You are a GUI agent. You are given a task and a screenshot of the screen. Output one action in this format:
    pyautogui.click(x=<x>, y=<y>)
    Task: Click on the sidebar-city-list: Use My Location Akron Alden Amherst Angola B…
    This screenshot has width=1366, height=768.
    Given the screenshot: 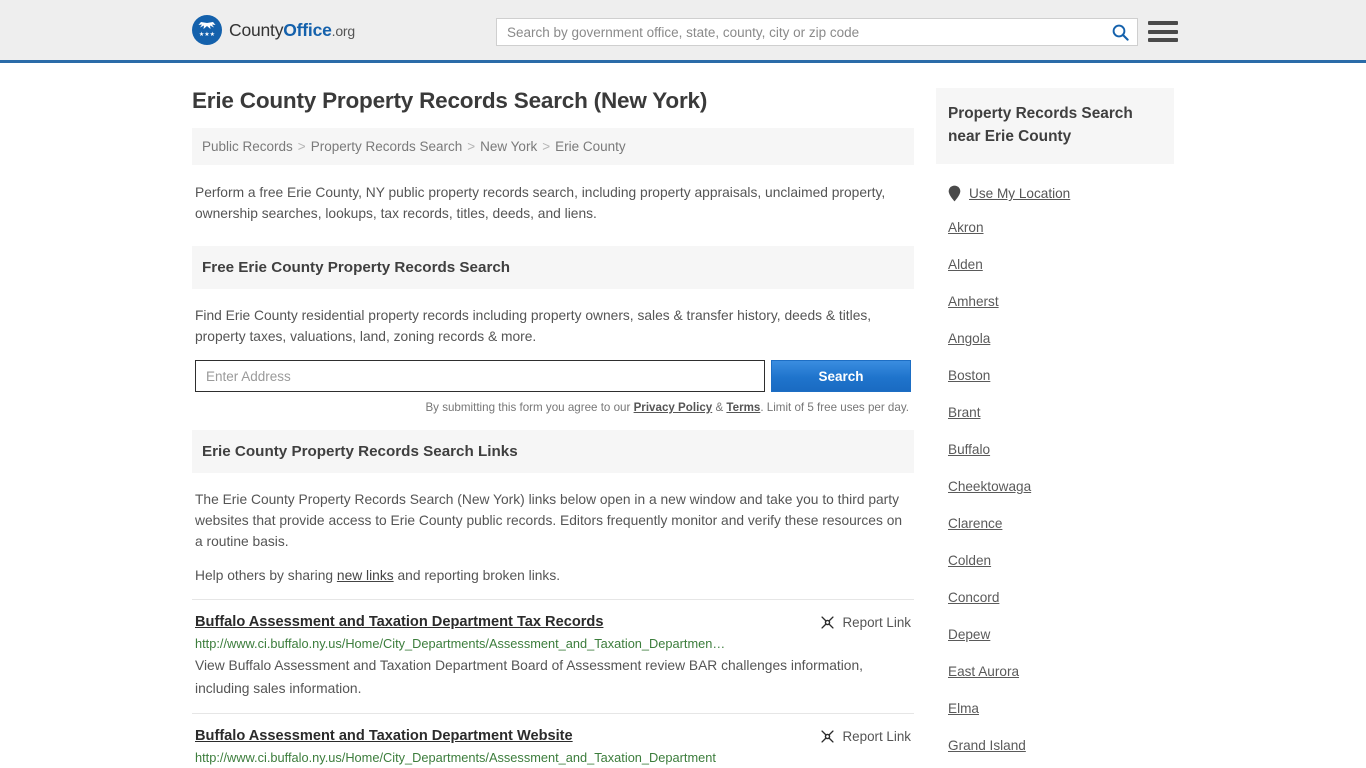 What is the action you would take?
    pyautogui.click(x=1055, y=474)
    